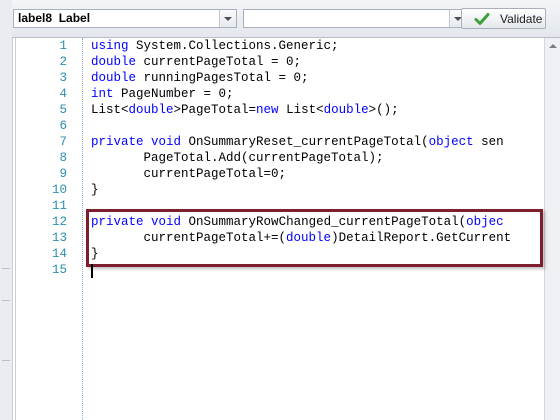  I want to click on code-text: double runningPagesTotal = 0;, so click(200, 78).